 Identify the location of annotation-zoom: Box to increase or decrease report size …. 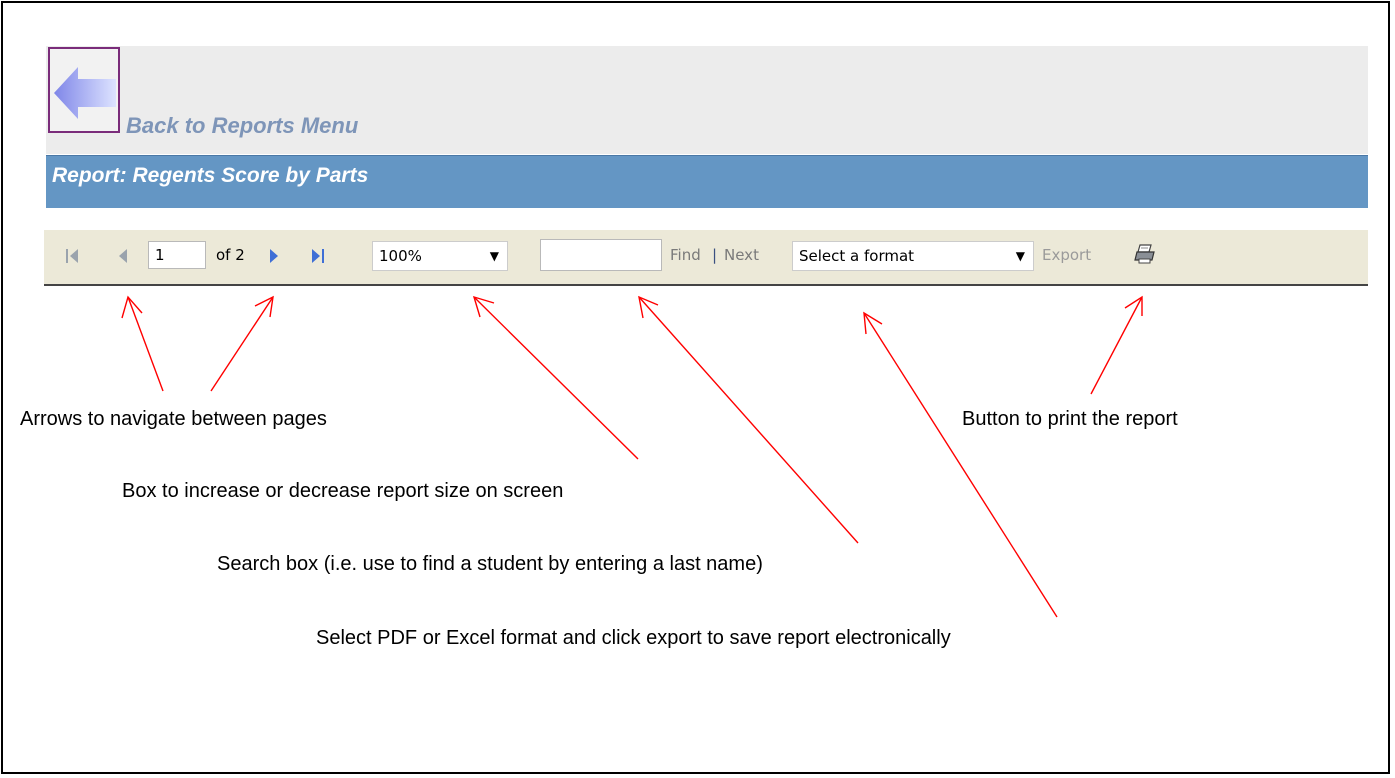
(343, 491).